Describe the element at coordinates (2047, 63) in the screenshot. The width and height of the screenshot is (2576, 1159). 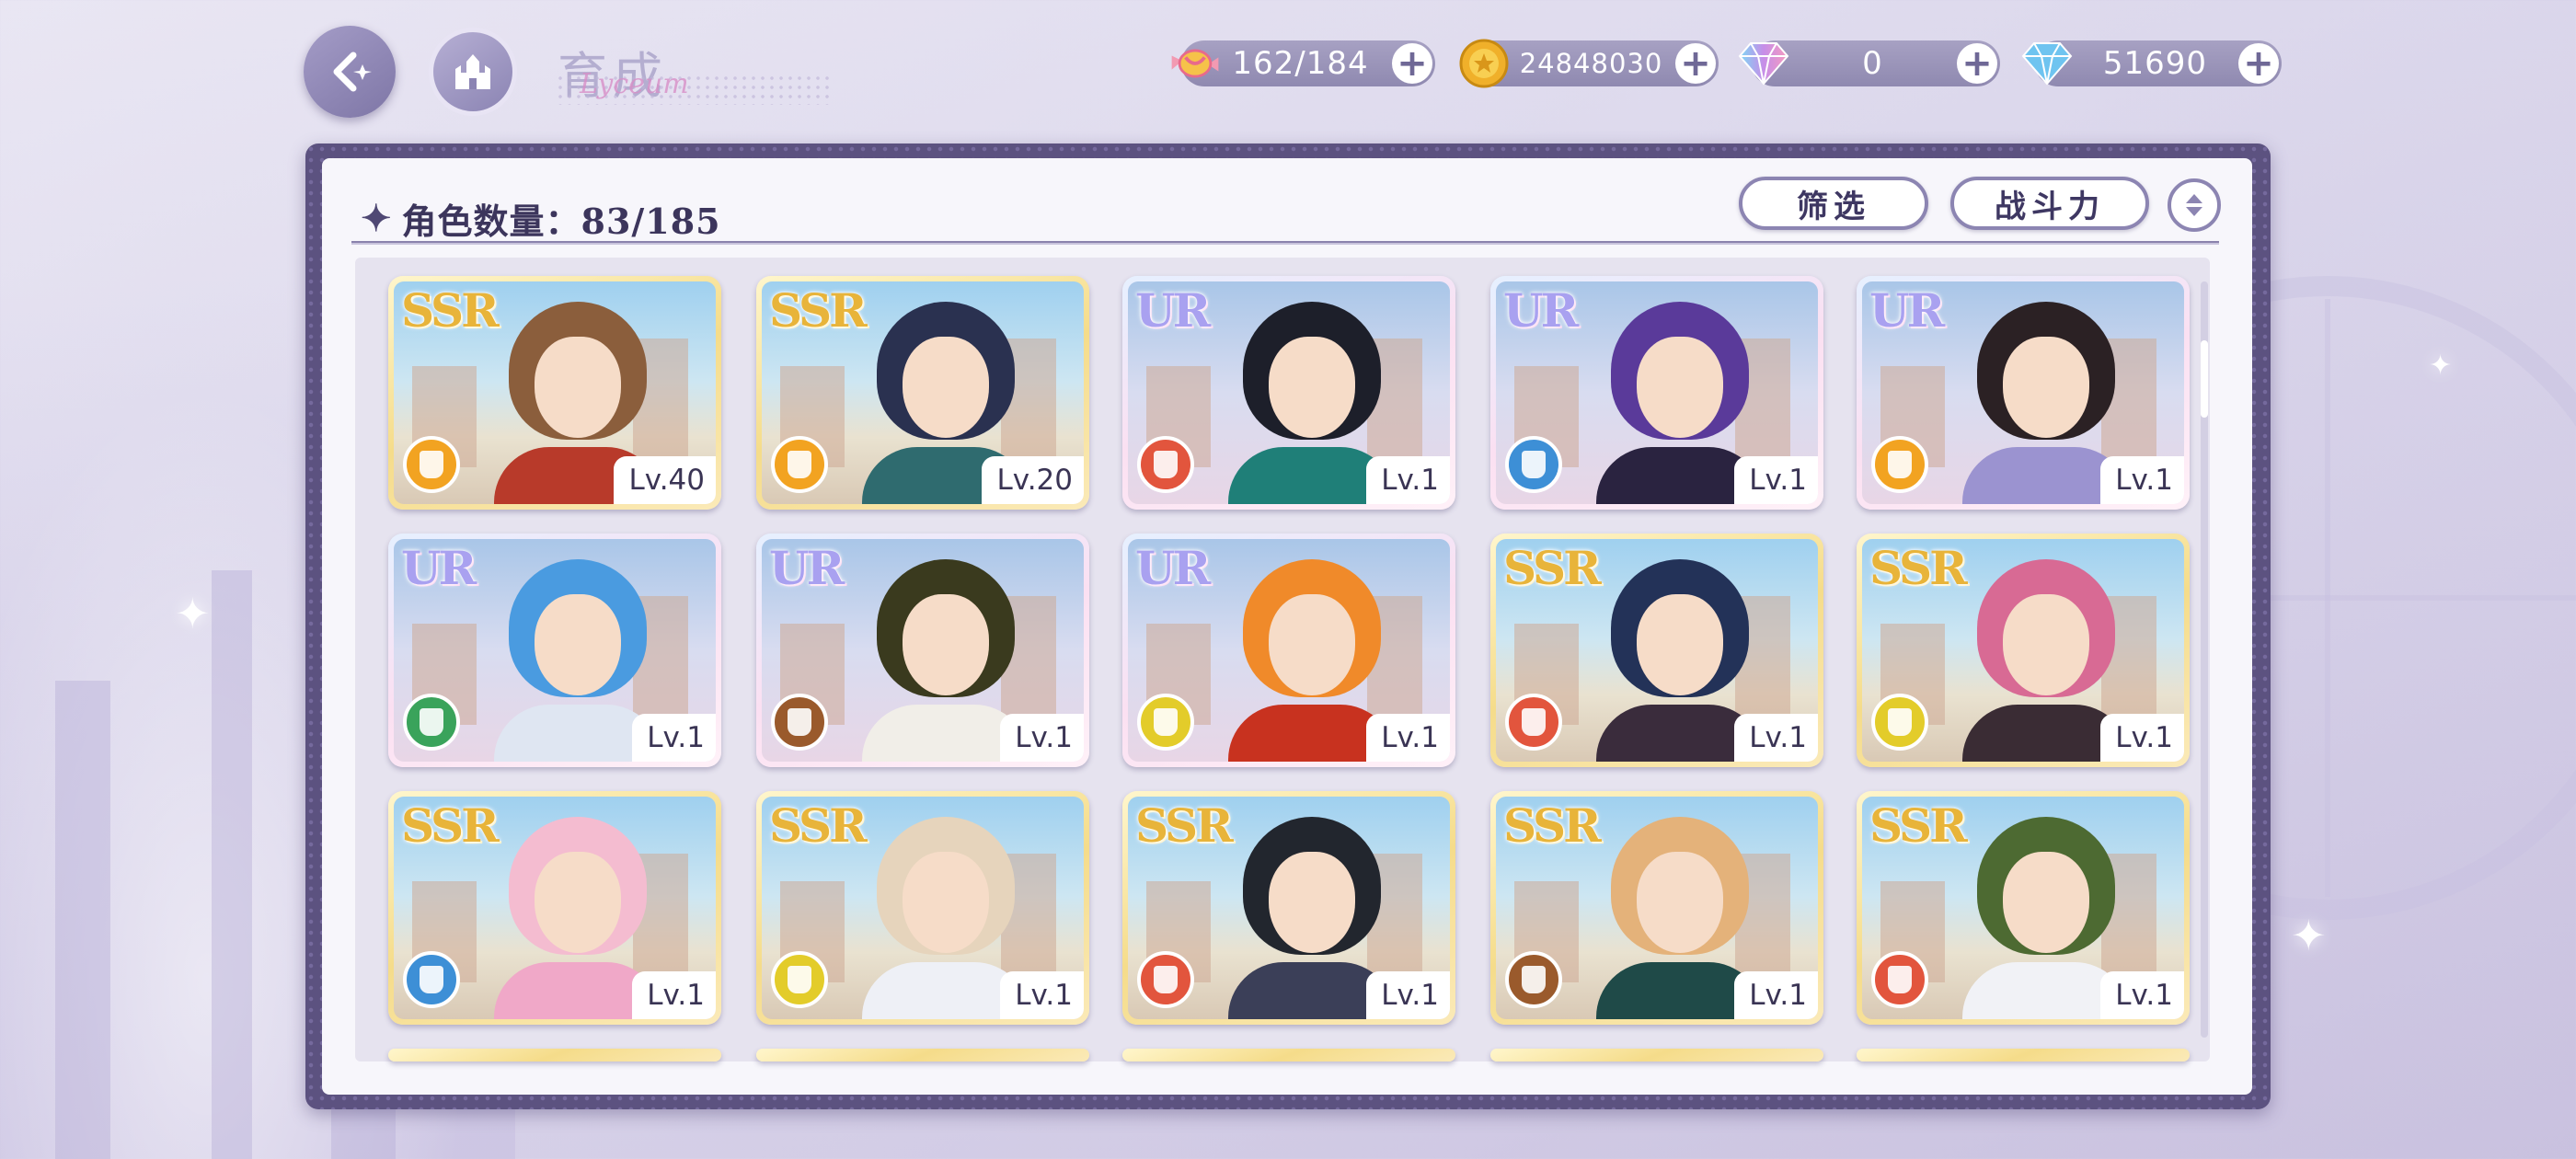
I see `blue-diamond-icon` at that location.